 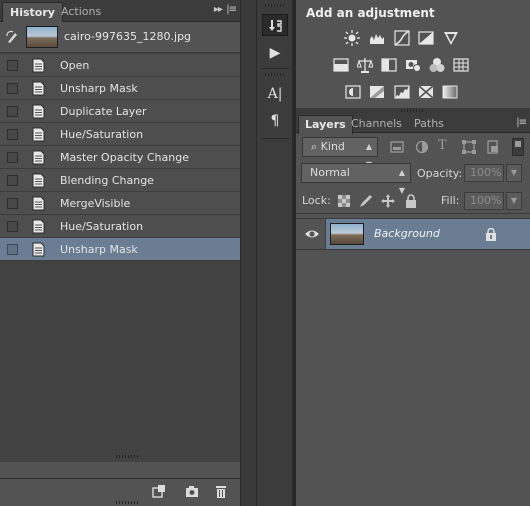 What do you see at coordinates (376, 124) in the screenshot?
I see `tab-channels: Channels` at bounding box center [376, 124].